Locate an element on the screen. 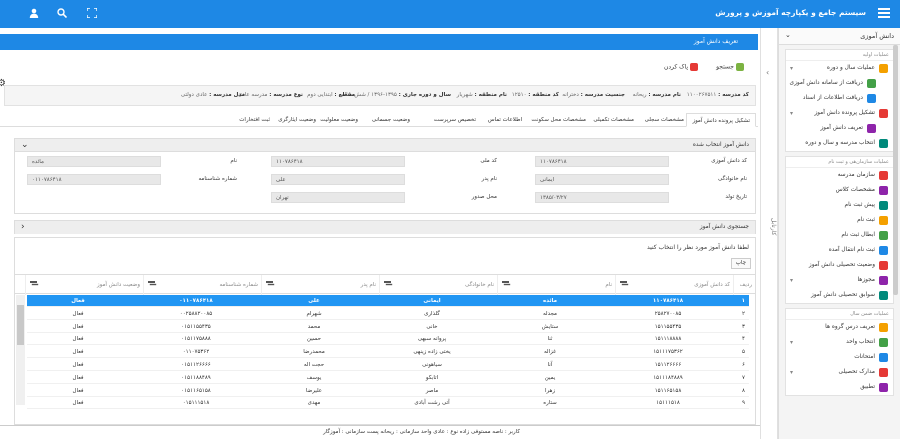  sidebar-item: امتحانات is located at coordinates (839, 357).